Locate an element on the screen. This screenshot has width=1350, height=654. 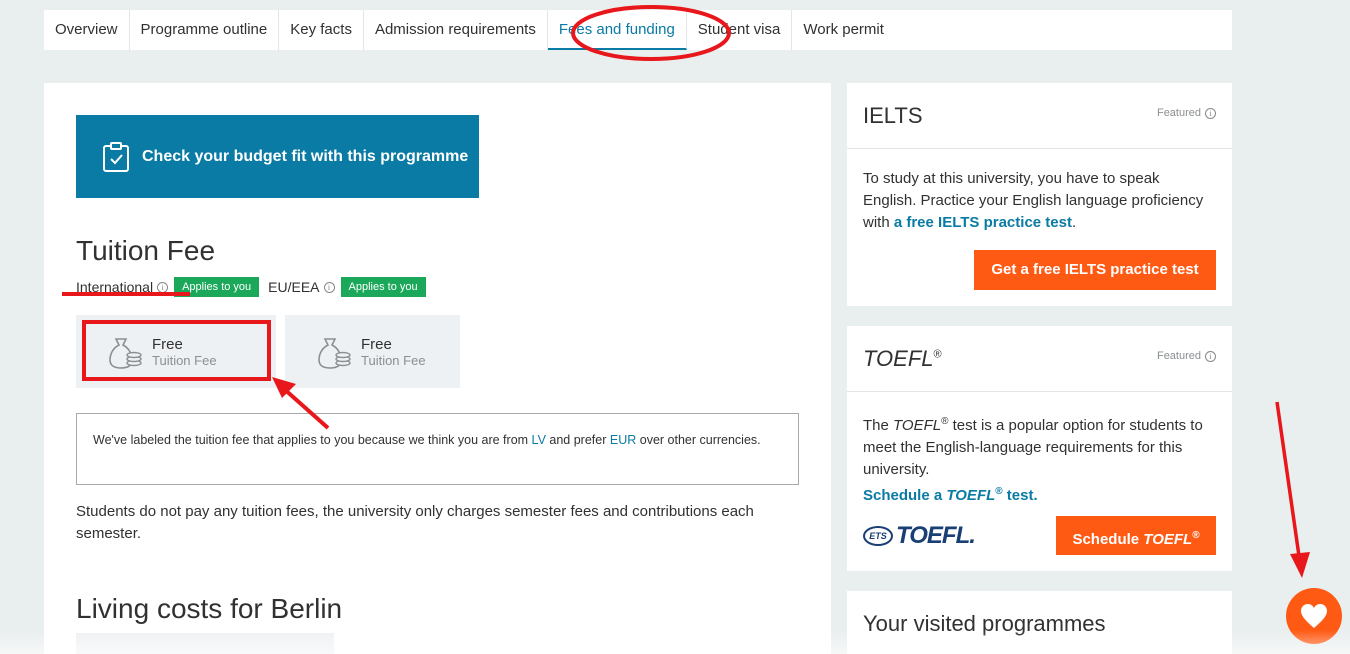
ets-toefl-logo: ETS TOEFL. is located at coordinates (919, 536).